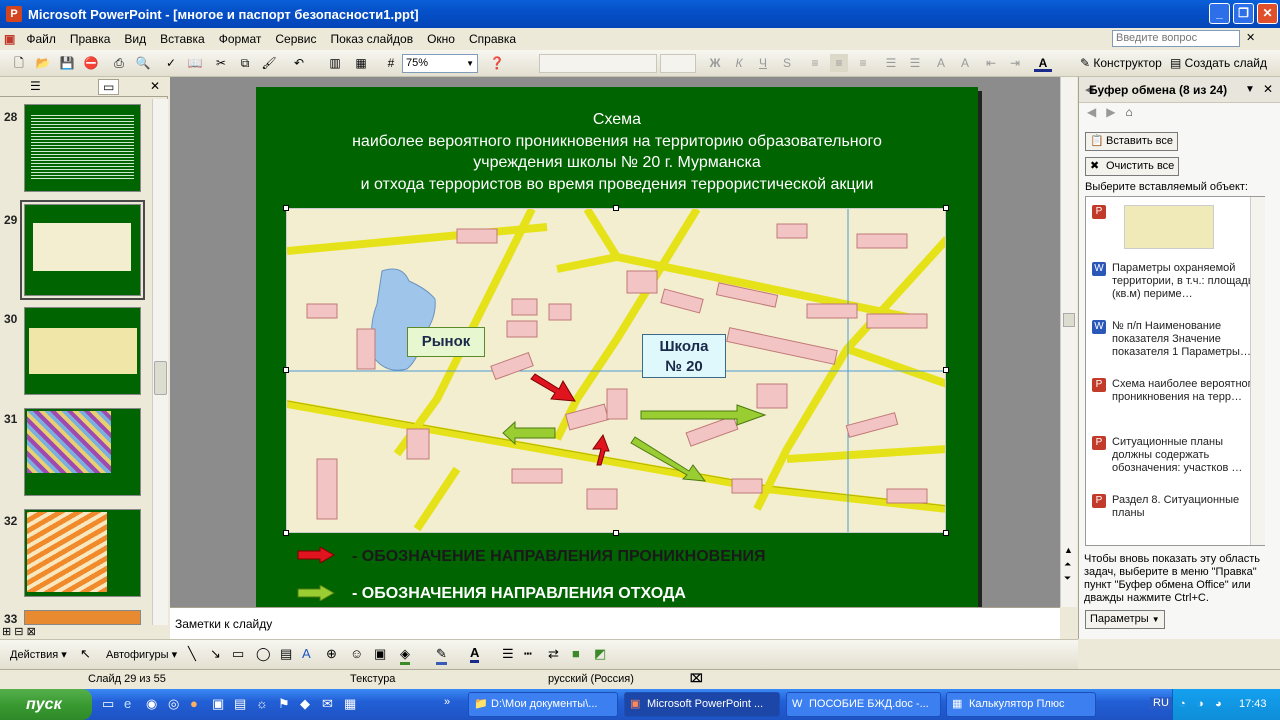 The image size is (1280, 720). Describe the element at coordinates (171, 63) in the screenshot. I see `spelling-icon: ✓` at that location.